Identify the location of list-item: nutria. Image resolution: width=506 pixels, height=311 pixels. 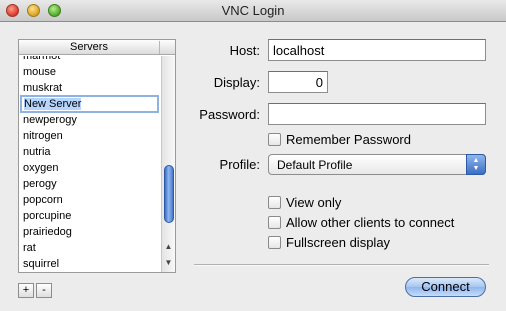
(89, 152).